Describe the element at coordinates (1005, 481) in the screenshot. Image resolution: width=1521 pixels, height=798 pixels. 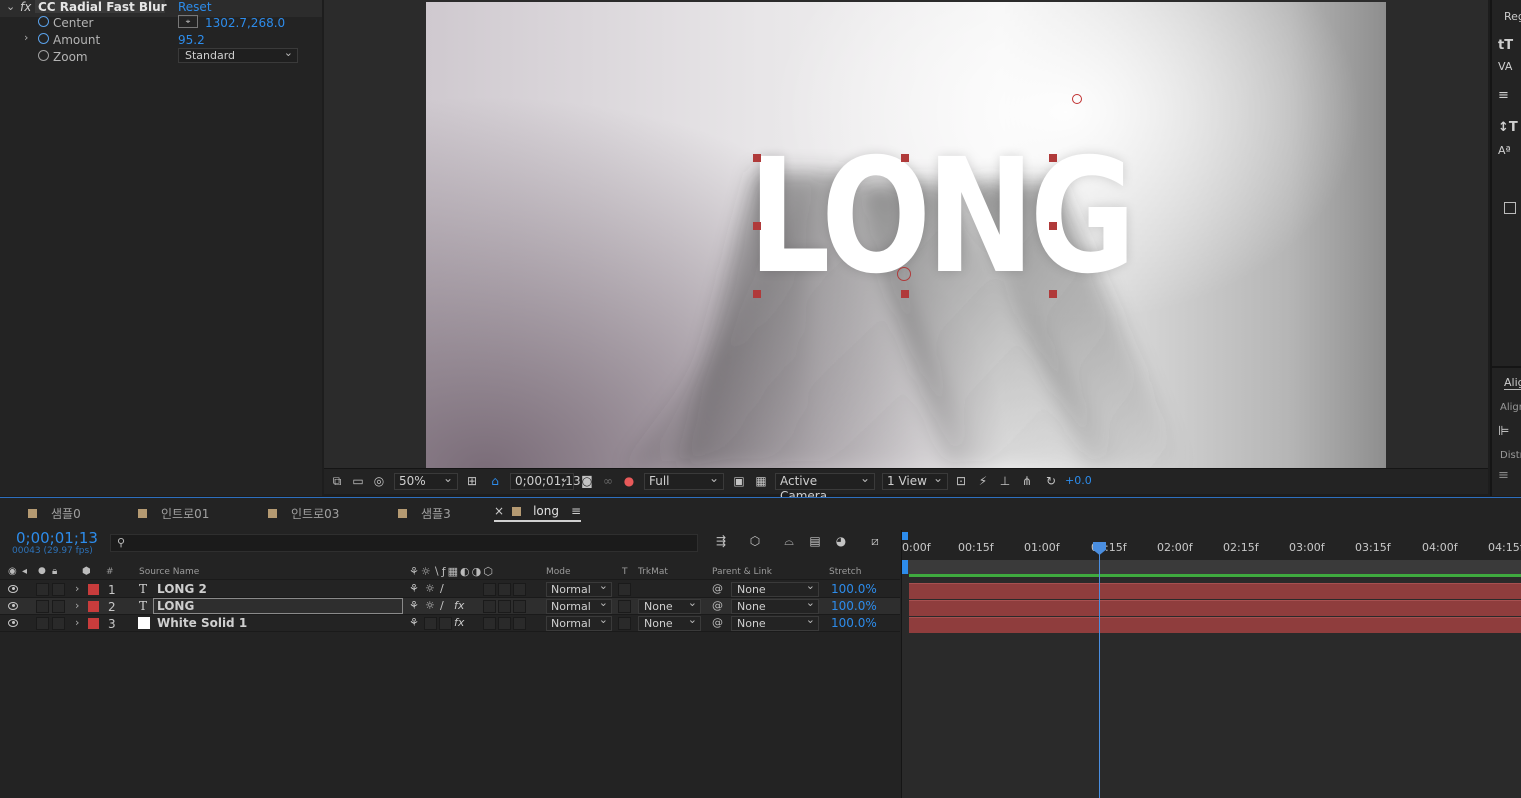
I see `timeline-icon: ⊥` at that location.